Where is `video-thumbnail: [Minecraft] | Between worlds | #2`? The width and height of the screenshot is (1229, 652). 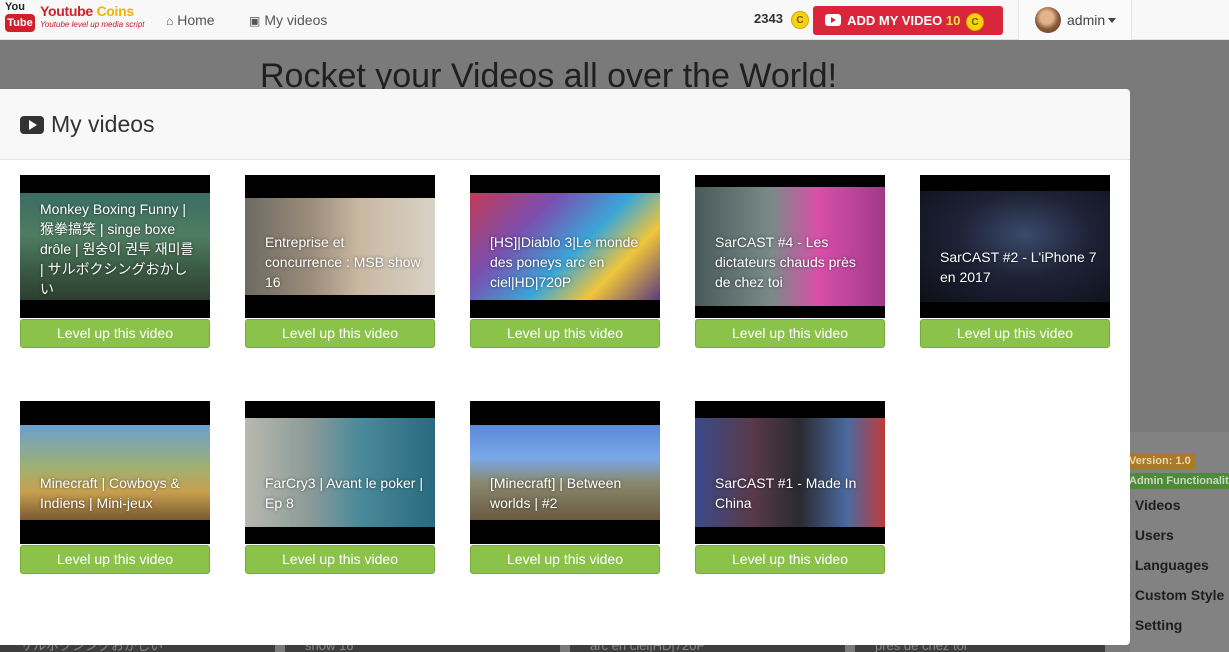 video-thumbnail: [Minecraft] | Between worlds | #2 is located at coordinates (565, 472).